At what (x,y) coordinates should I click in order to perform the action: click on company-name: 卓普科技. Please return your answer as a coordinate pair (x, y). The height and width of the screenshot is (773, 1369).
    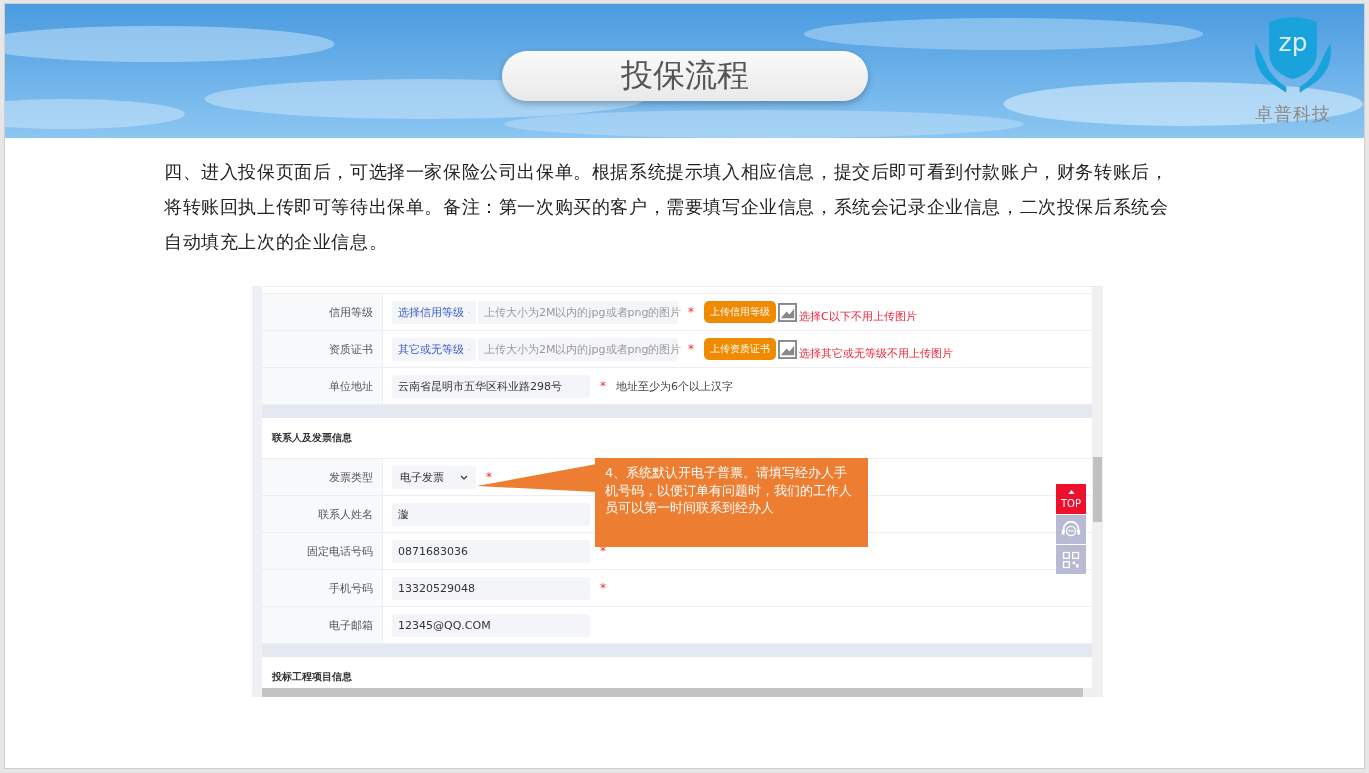
    Looking at the image, I should click on (1293, 114).